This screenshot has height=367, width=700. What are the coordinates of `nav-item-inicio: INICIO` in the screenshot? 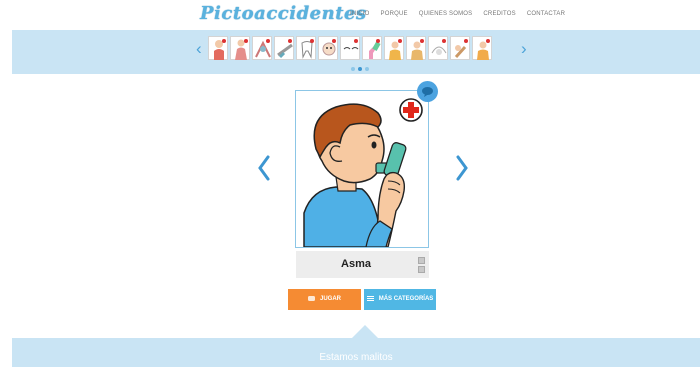 It's located at (360, 14).